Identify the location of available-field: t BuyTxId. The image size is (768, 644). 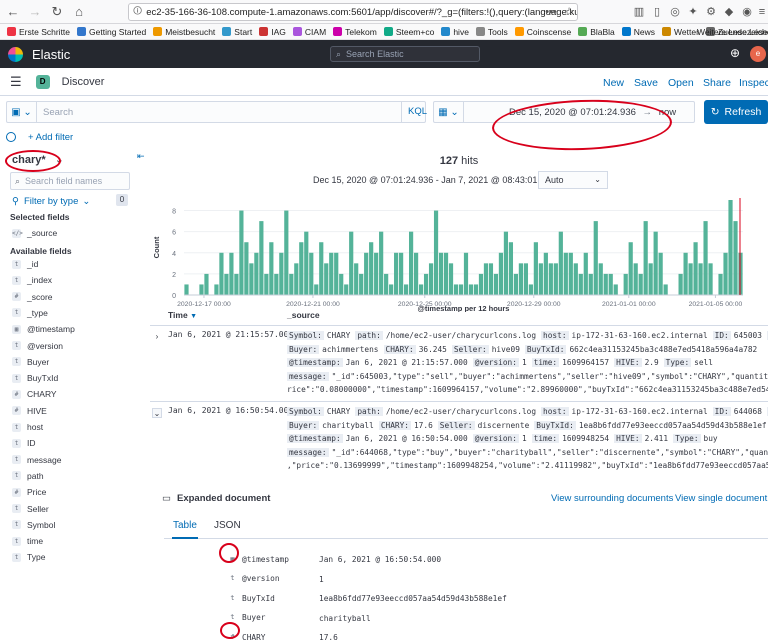
(35, 378).